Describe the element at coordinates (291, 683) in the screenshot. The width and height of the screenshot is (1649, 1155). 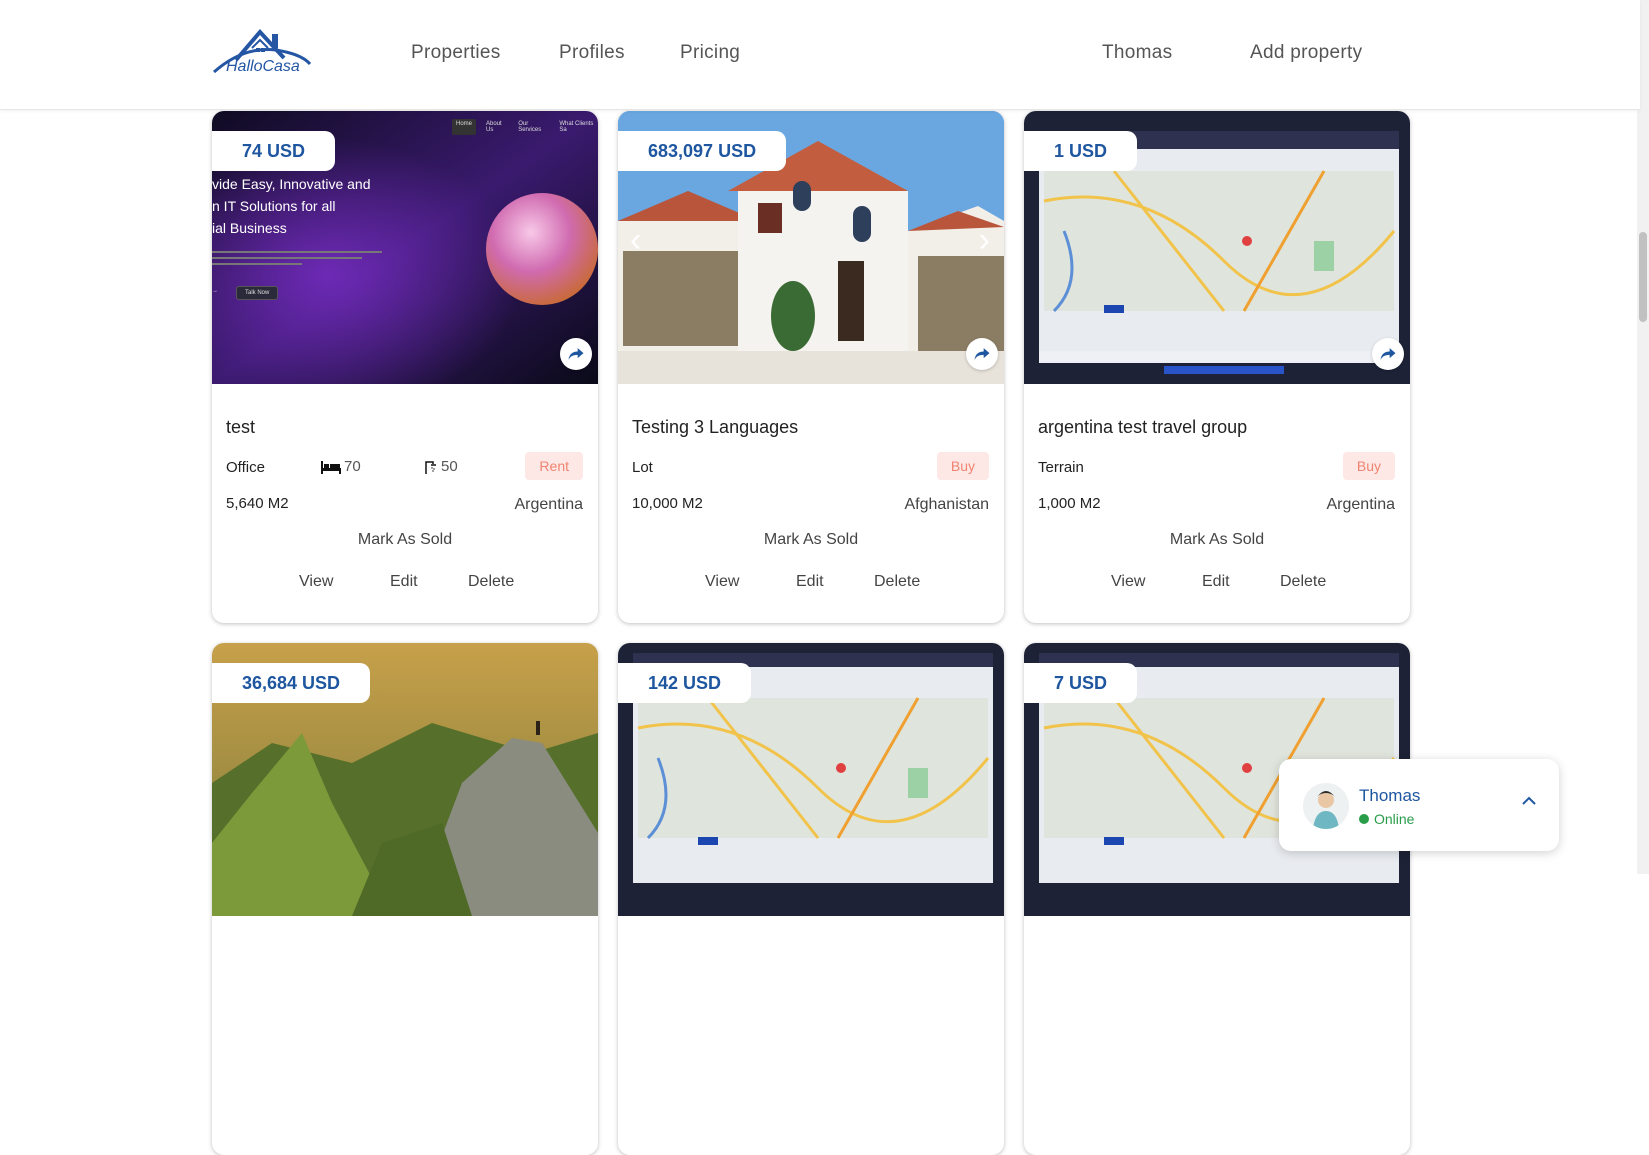
I see `price-badge: 36,684 USD` at that location.